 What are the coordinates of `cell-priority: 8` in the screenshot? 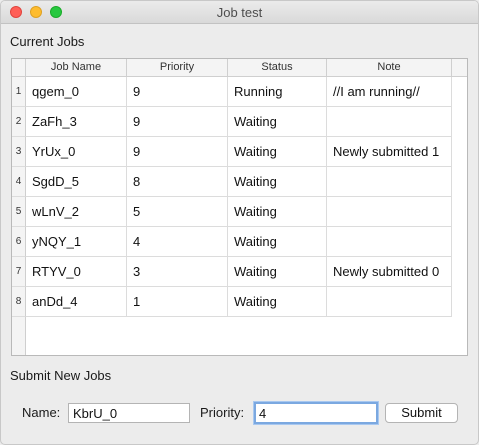 It's located at (177, 182).